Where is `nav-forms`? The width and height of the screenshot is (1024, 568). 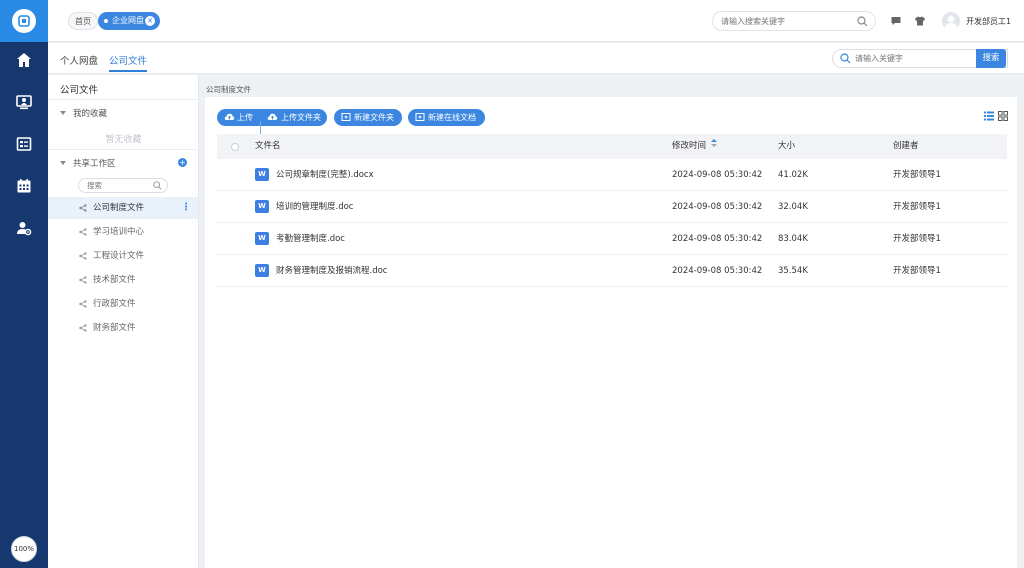 nav-forms is located at coordinates (24, 144).